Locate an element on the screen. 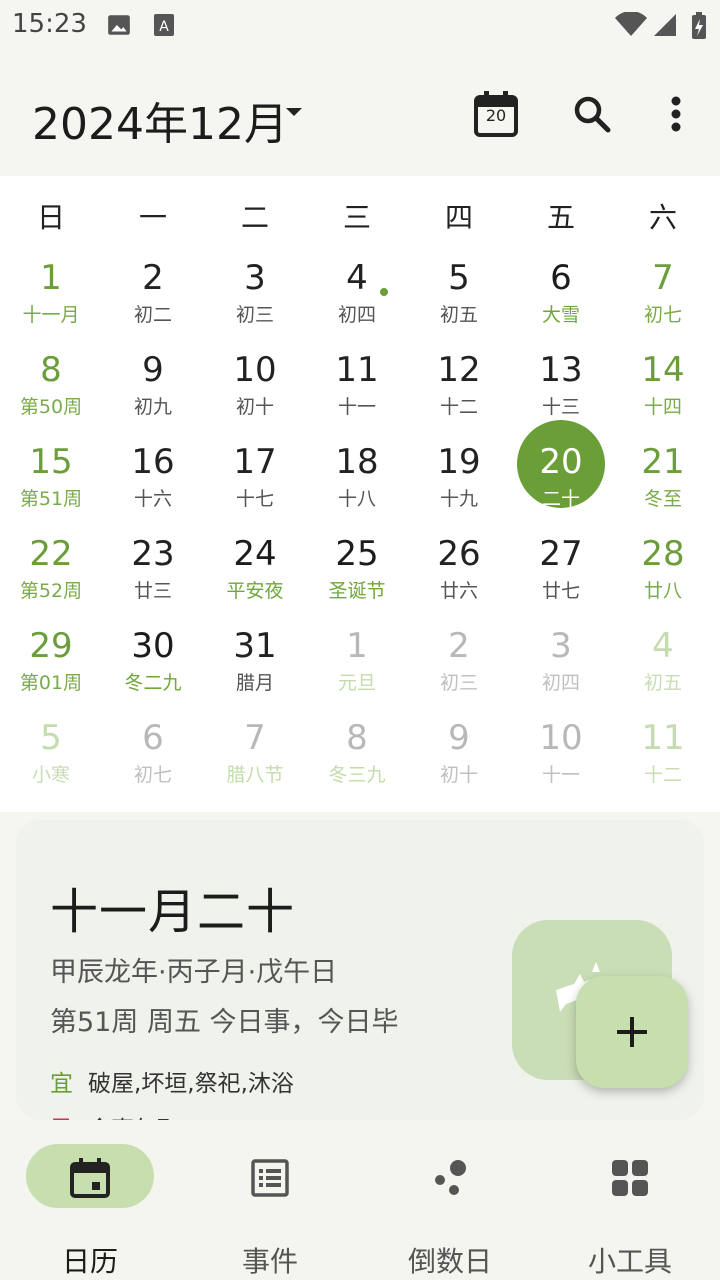 The height and width of the screenshot is (1280, 720). day-cell: 21 冬至 is located at coordinates (663, 488).